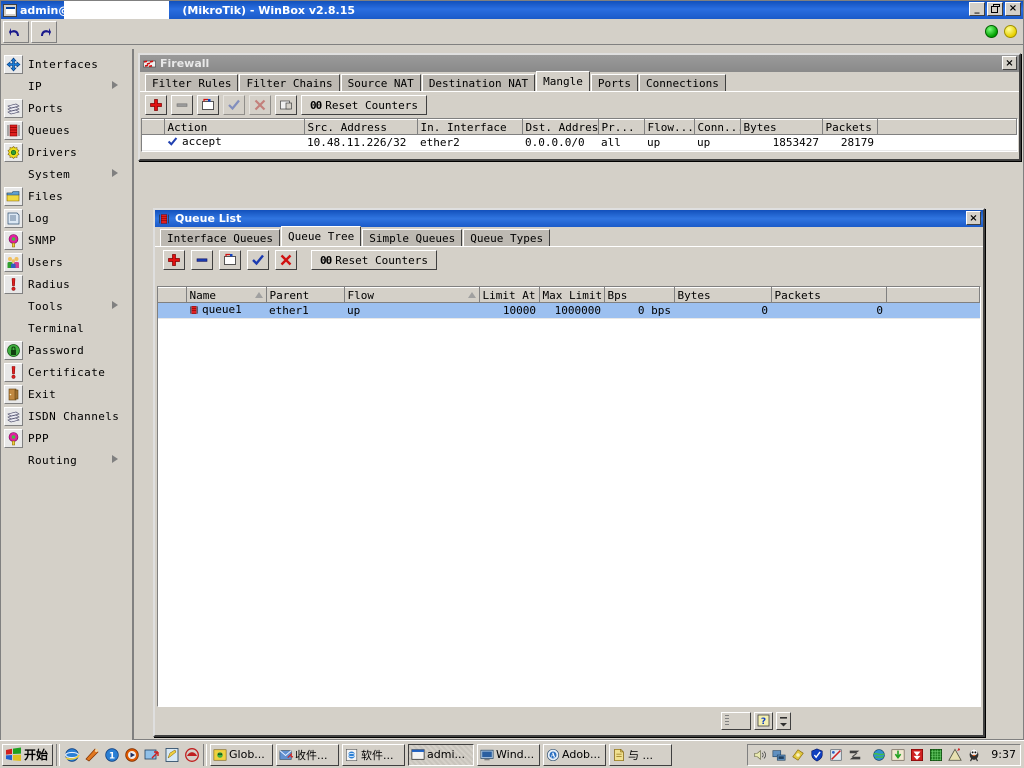  Describe the element at coordinates (916, 754) in the screenshot. I see `flashget-icon` at that location.